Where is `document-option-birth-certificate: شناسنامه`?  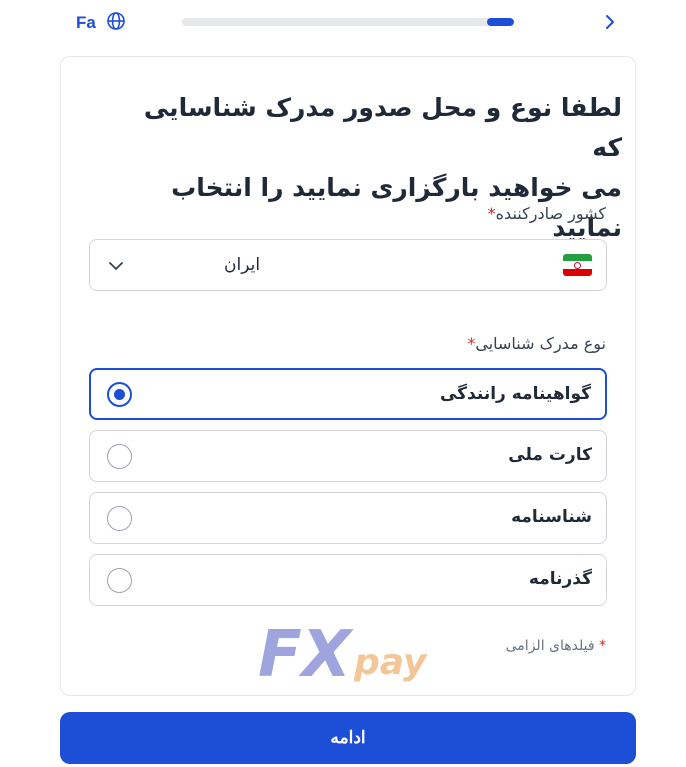 document-option-birth-certificate: شناسنامه is located at coordinates (348, 518).